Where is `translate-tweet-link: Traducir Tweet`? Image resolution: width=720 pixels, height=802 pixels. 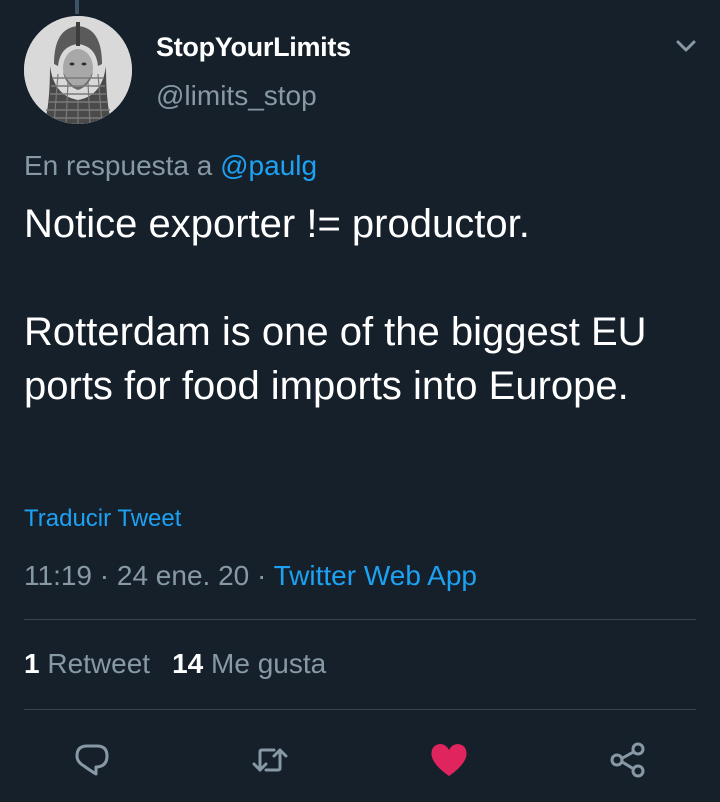
translate-tweet-link: Traducir Tweet is located at coordinates (102, 519).